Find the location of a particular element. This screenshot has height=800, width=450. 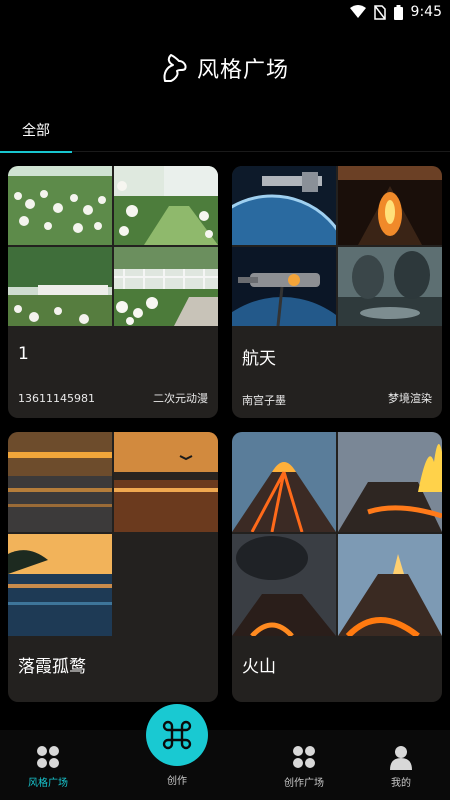

page-title: 风格广场 is located at coordinates (242, 70).